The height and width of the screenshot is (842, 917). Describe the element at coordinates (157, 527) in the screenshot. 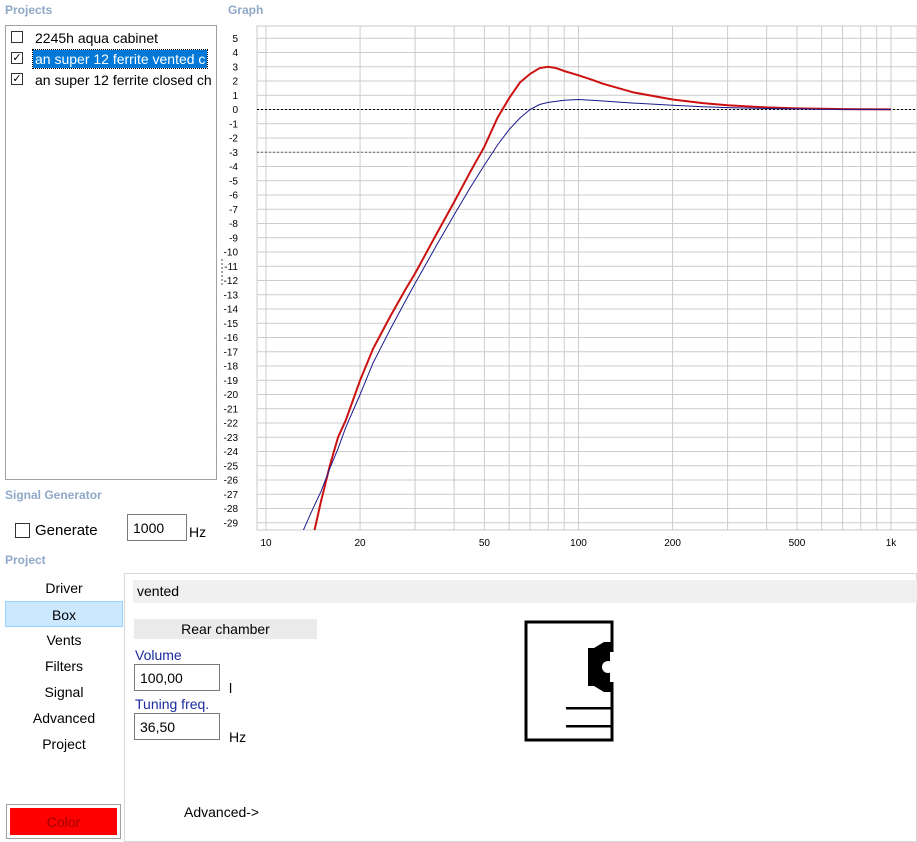

I see `generator-frequency-input` at that location.